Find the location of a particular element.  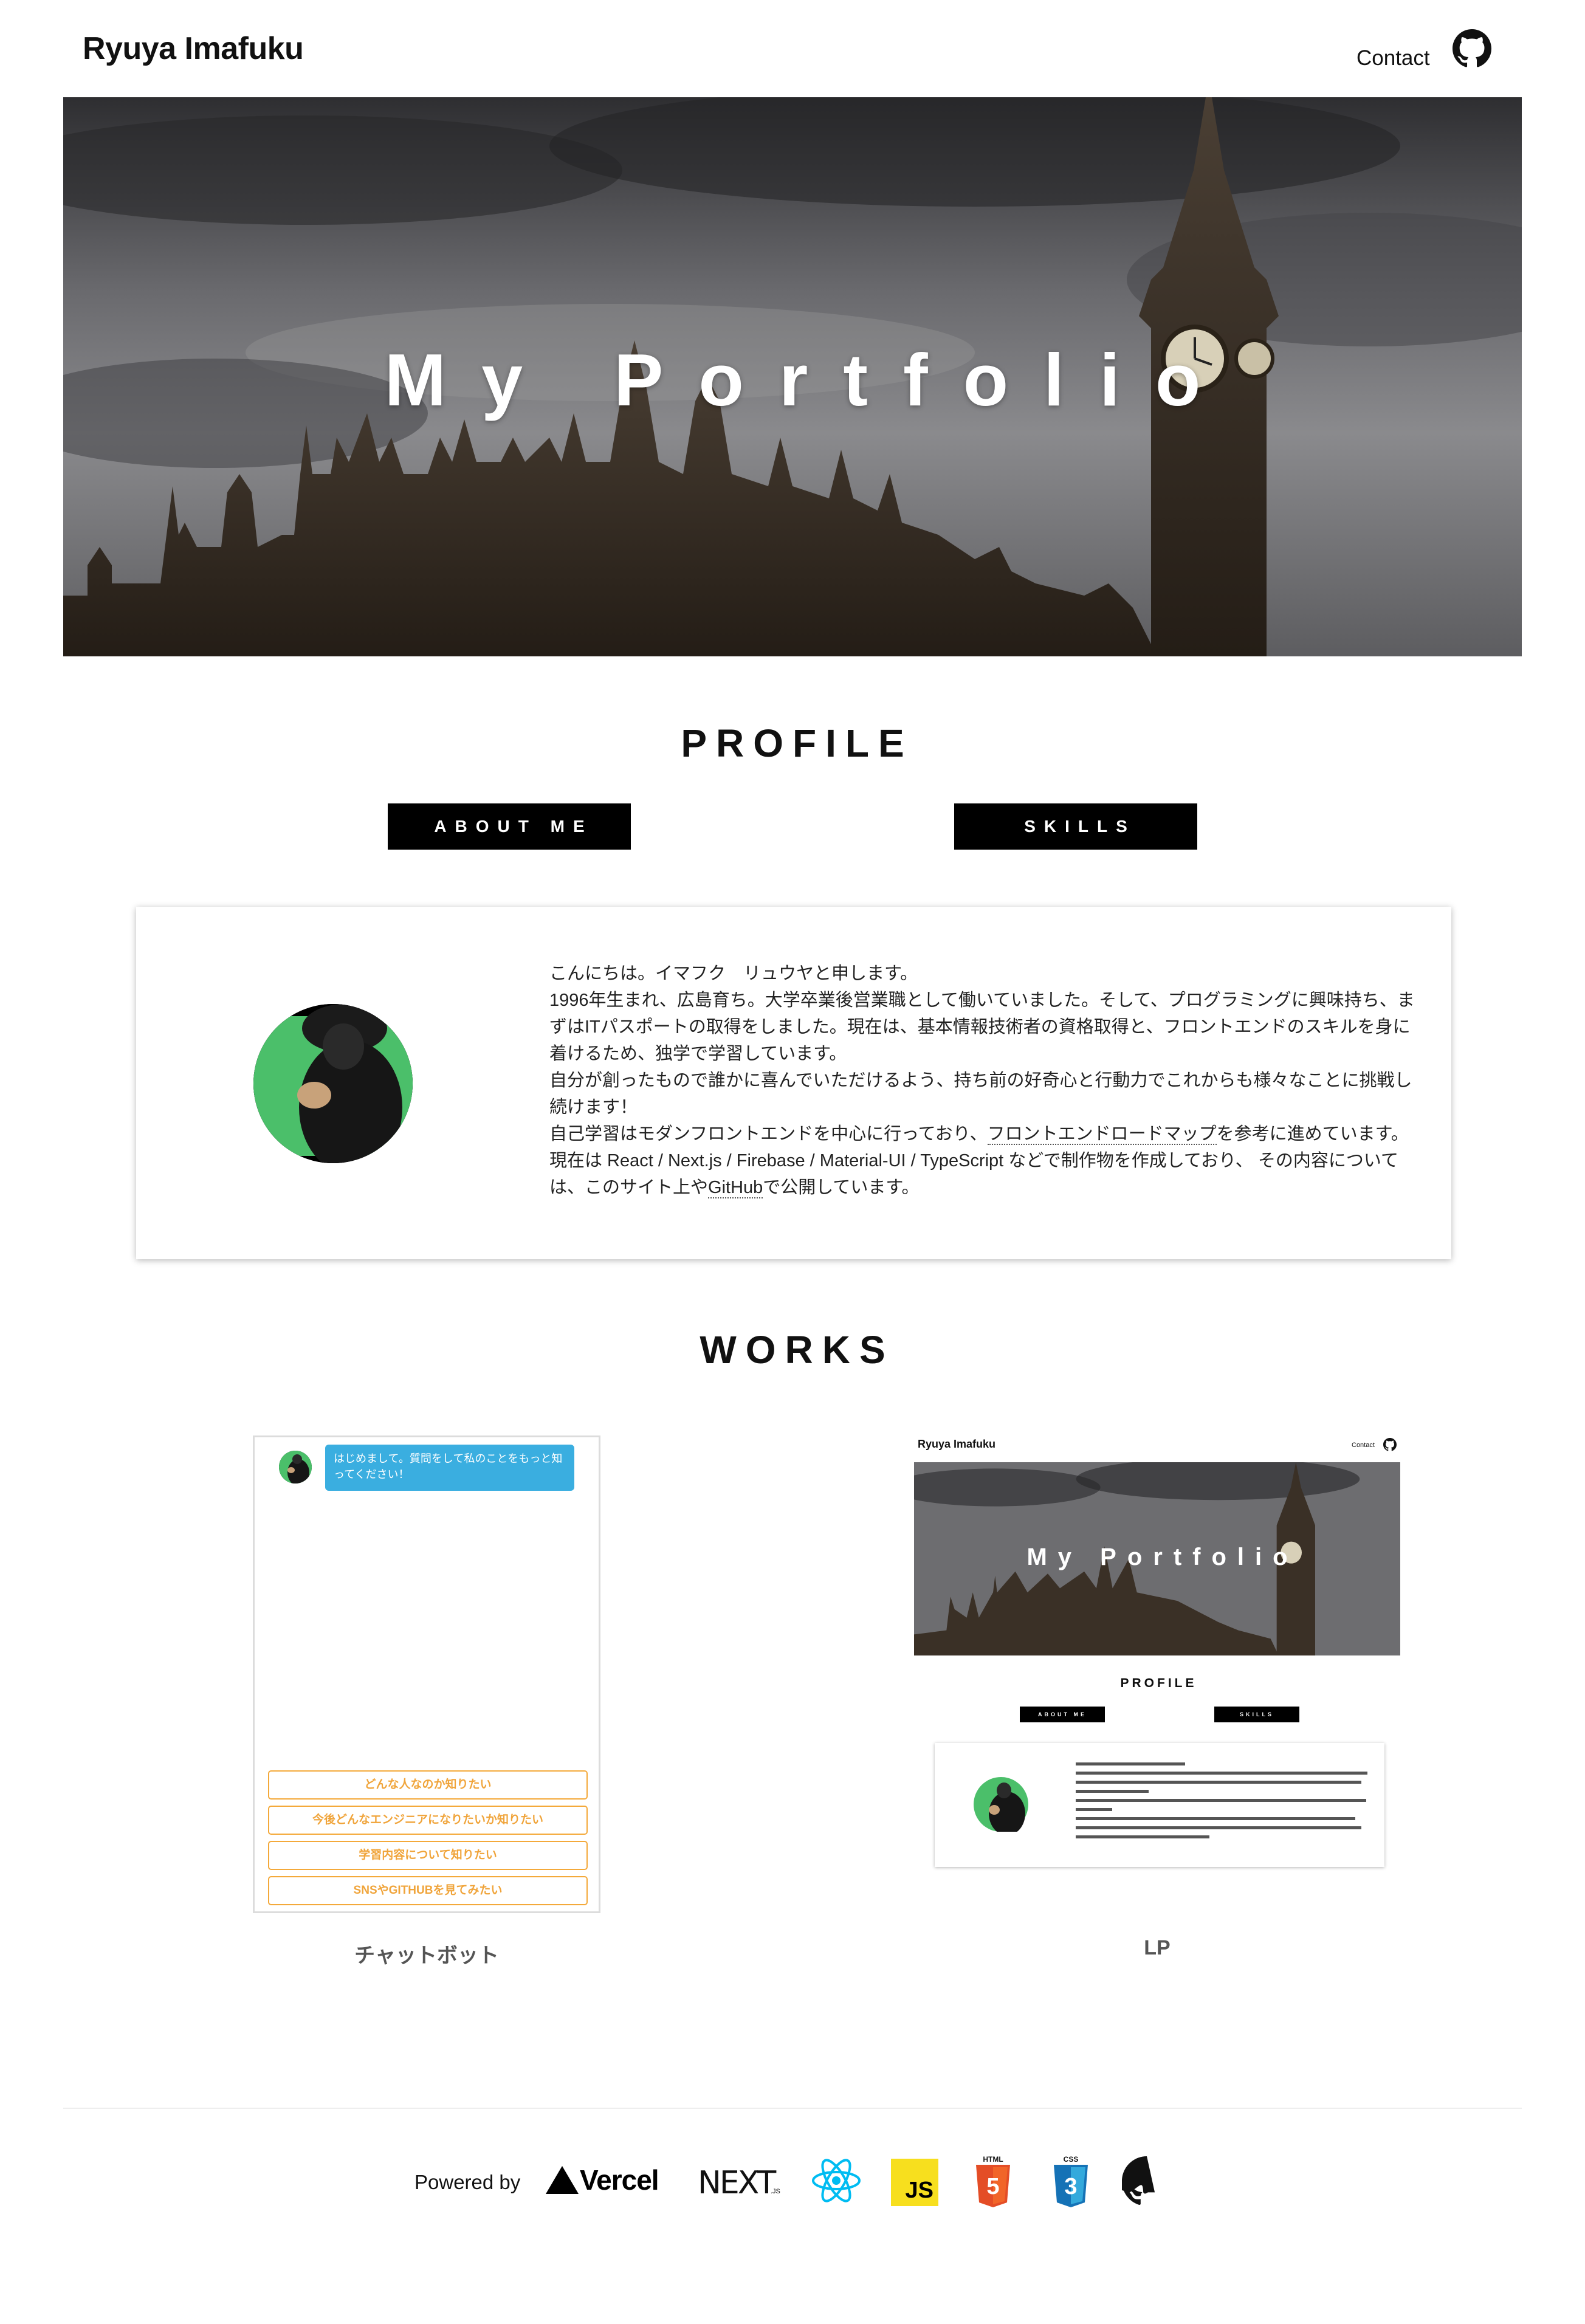

nextjs-logo: NEXT .JS is located at coordinates (740, 2181).